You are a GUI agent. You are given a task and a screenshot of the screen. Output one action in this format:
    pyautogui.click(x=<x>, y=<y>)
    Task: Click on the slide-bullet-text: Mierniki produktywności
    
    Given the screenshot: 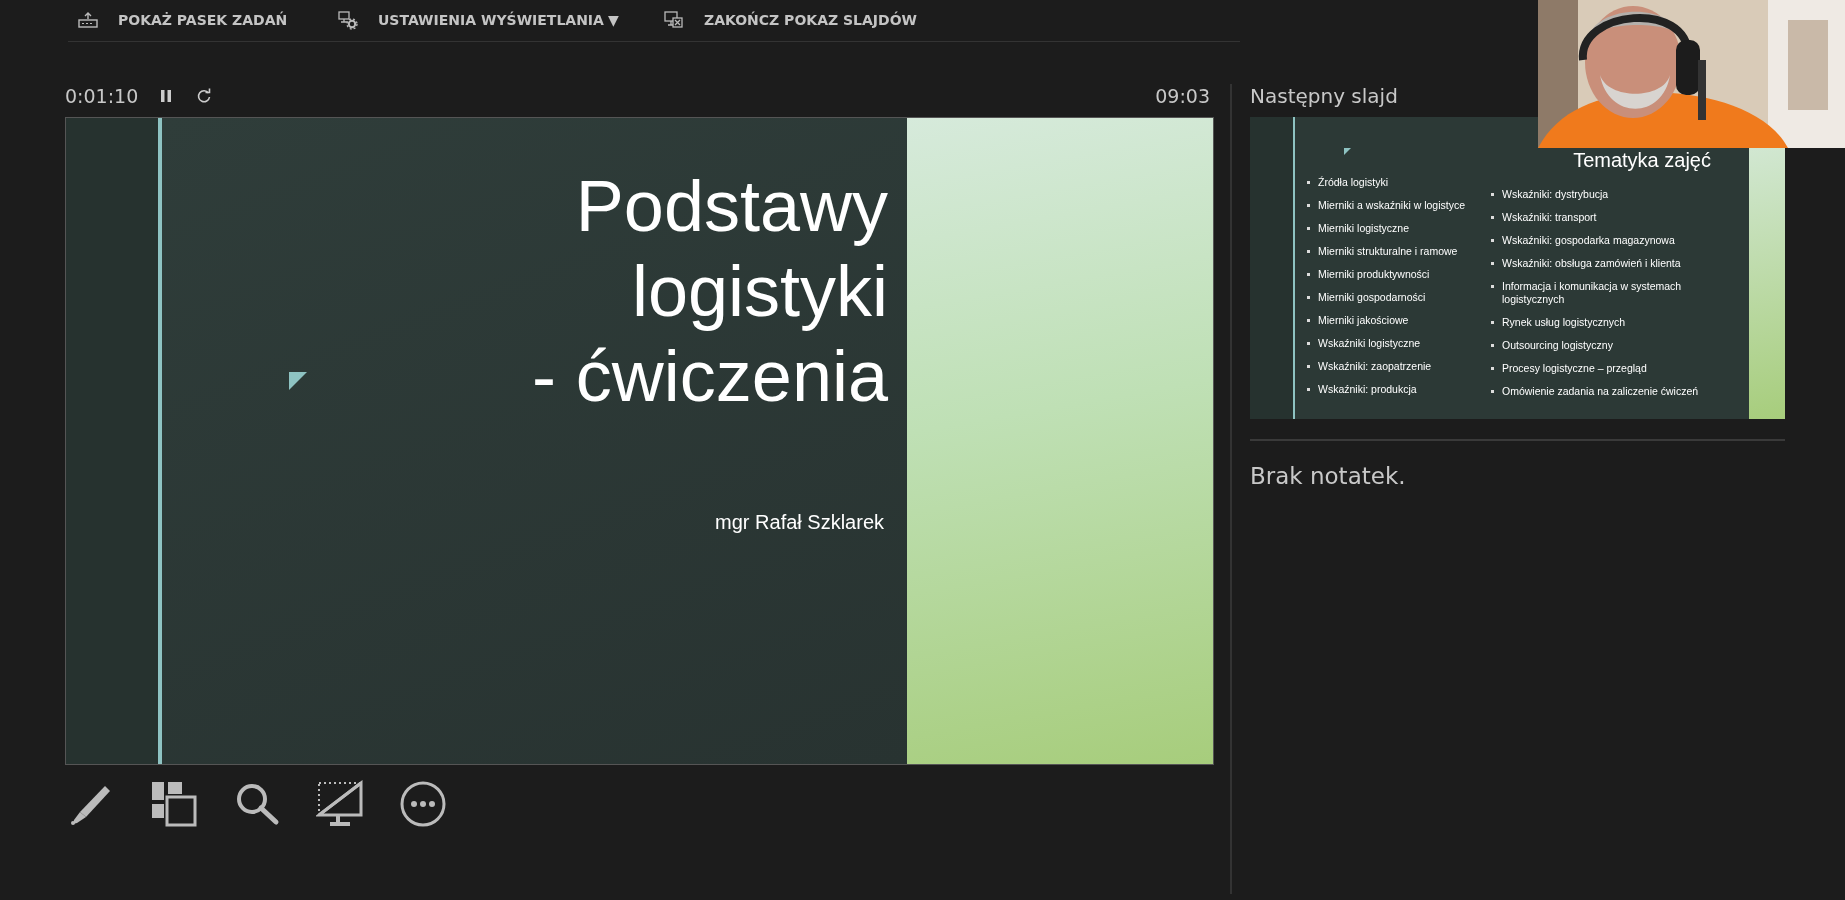 What is the action you would take?
    pyautogui.click(x=1374, y=274)
    